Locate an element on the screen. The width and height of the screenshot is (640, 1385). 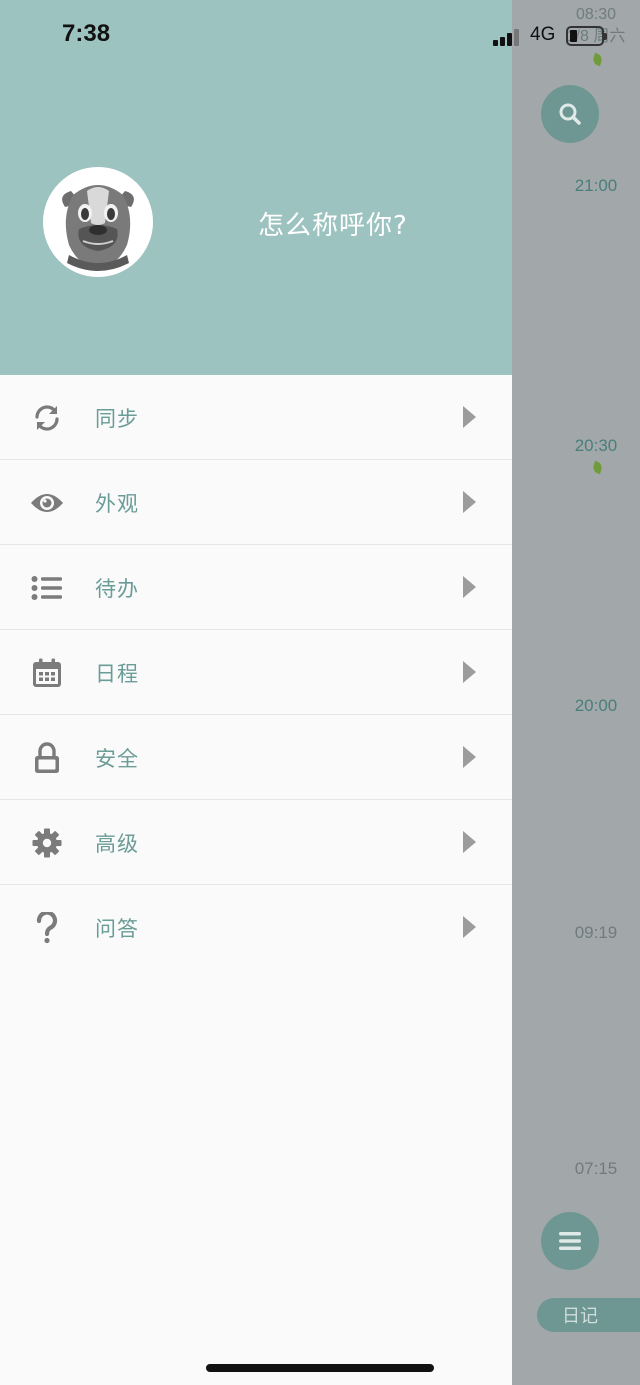
calendar-icon is located at coordinates (47, 673).